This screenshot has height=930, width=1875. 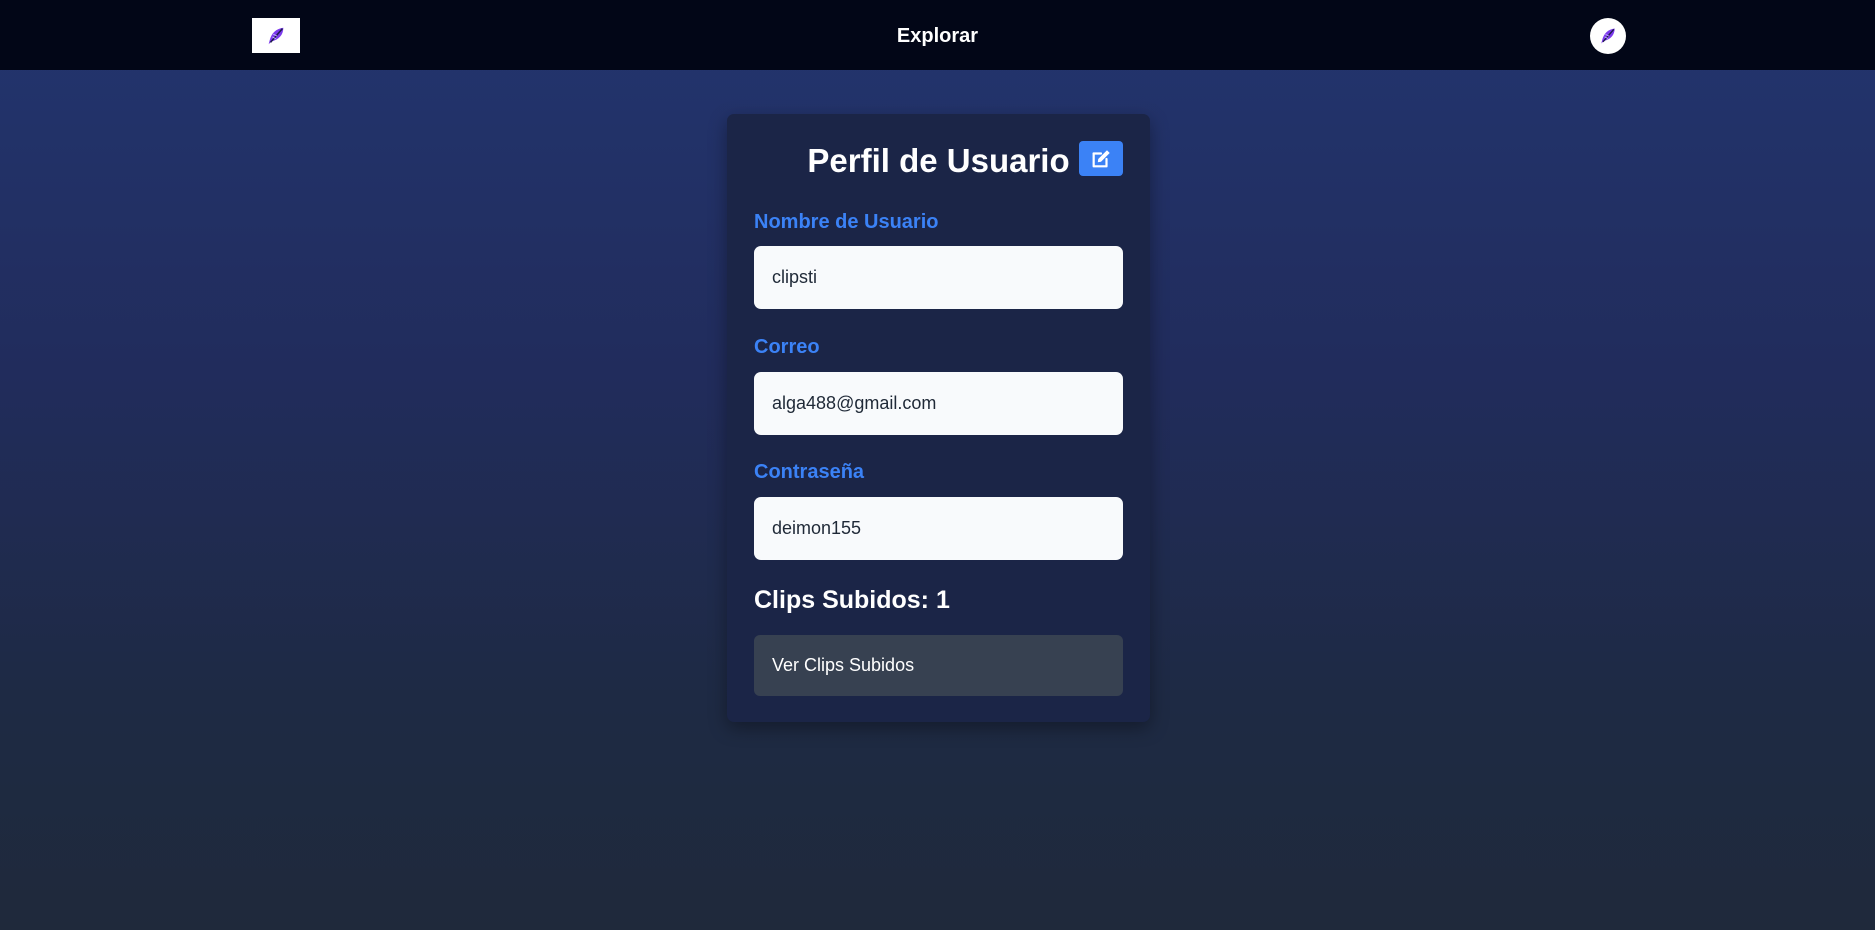 What do you see at coordinates (938, 665) in the screenshot?
I see `view-clips-button: Ver Clips Subidos` at bounding box center [938, 665].